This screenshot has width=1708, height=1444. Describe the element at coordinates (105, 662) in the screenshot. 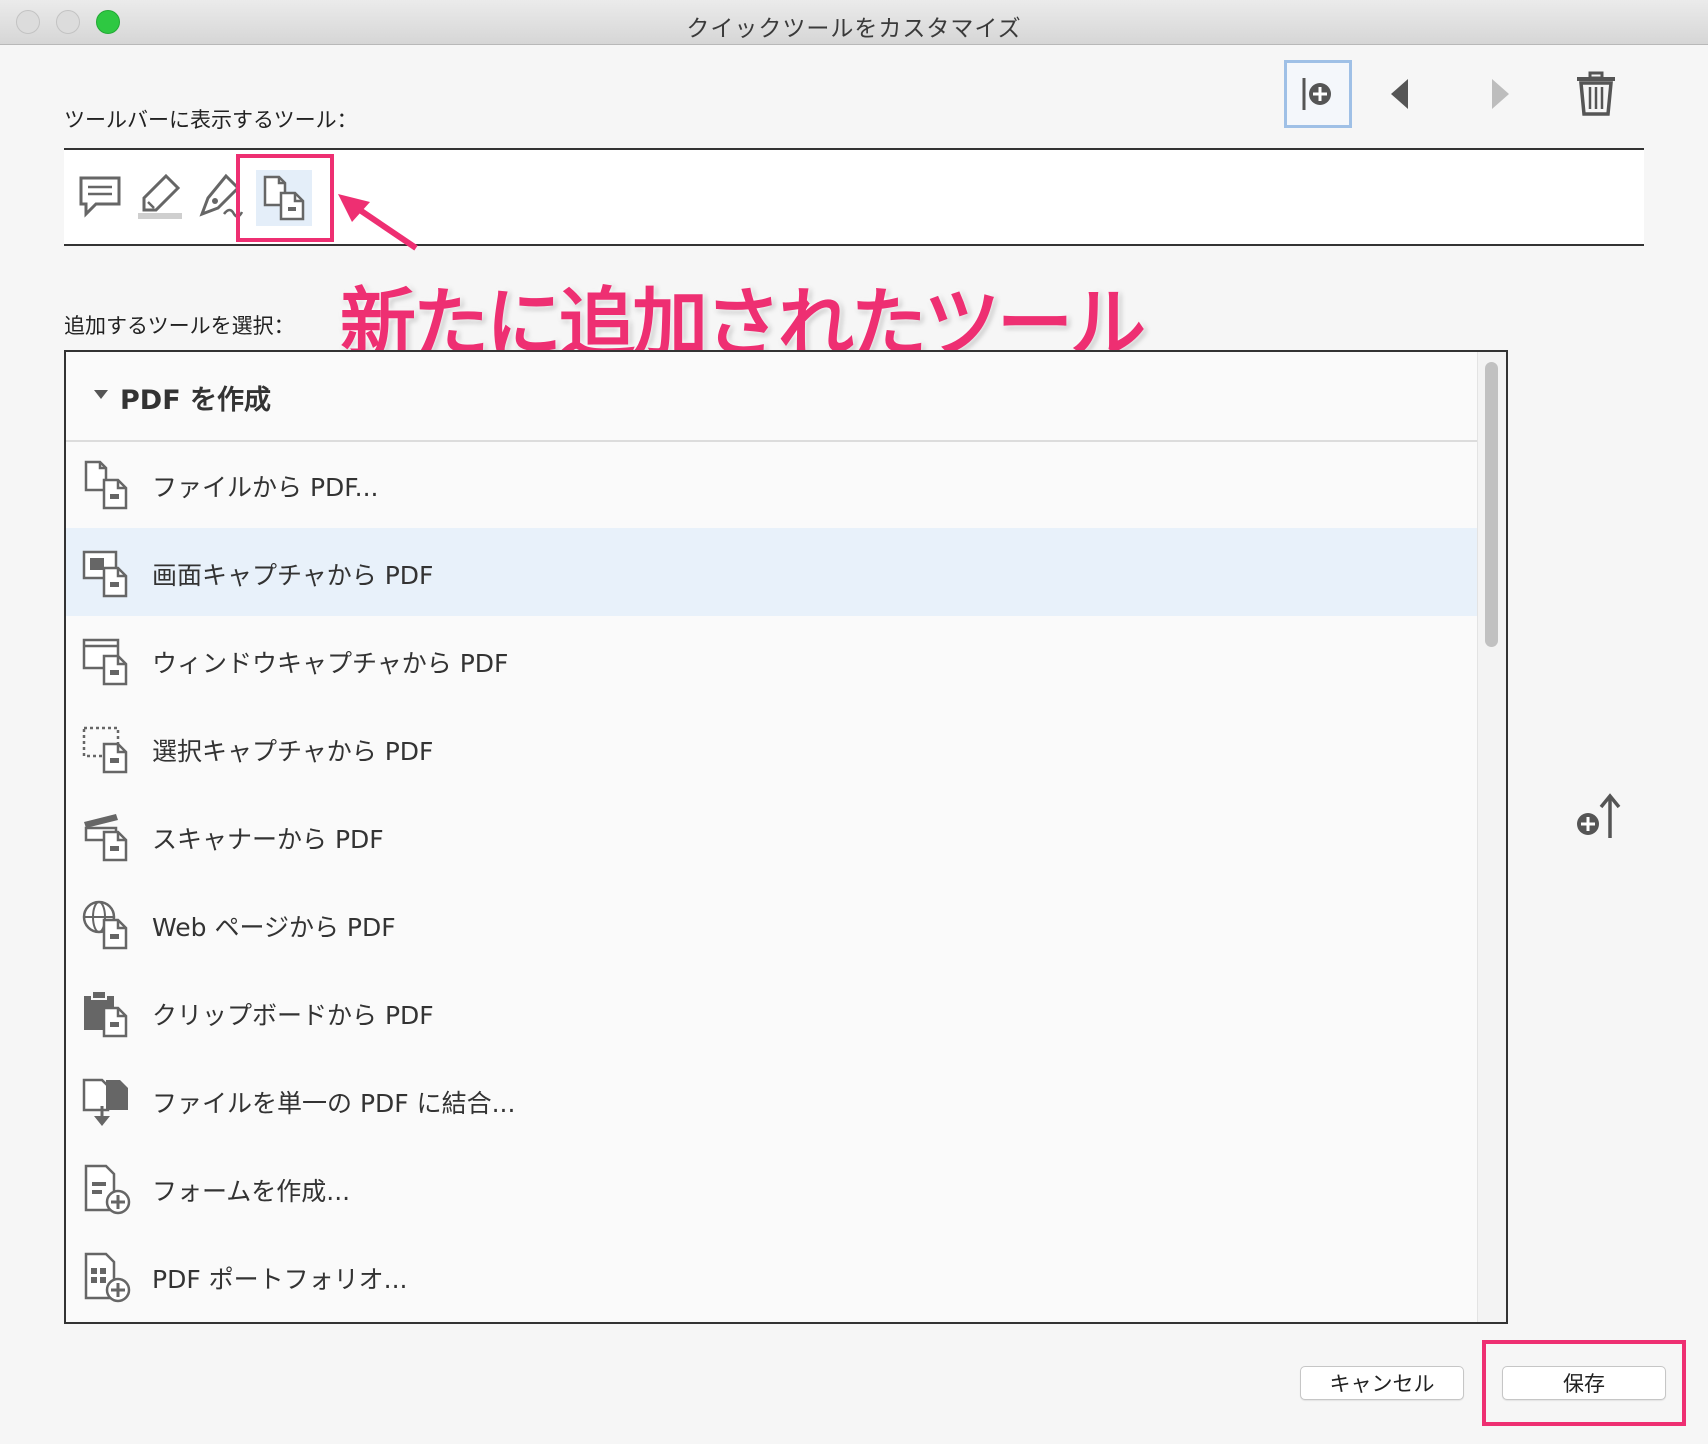

I see `window-capture-icon` at that location.